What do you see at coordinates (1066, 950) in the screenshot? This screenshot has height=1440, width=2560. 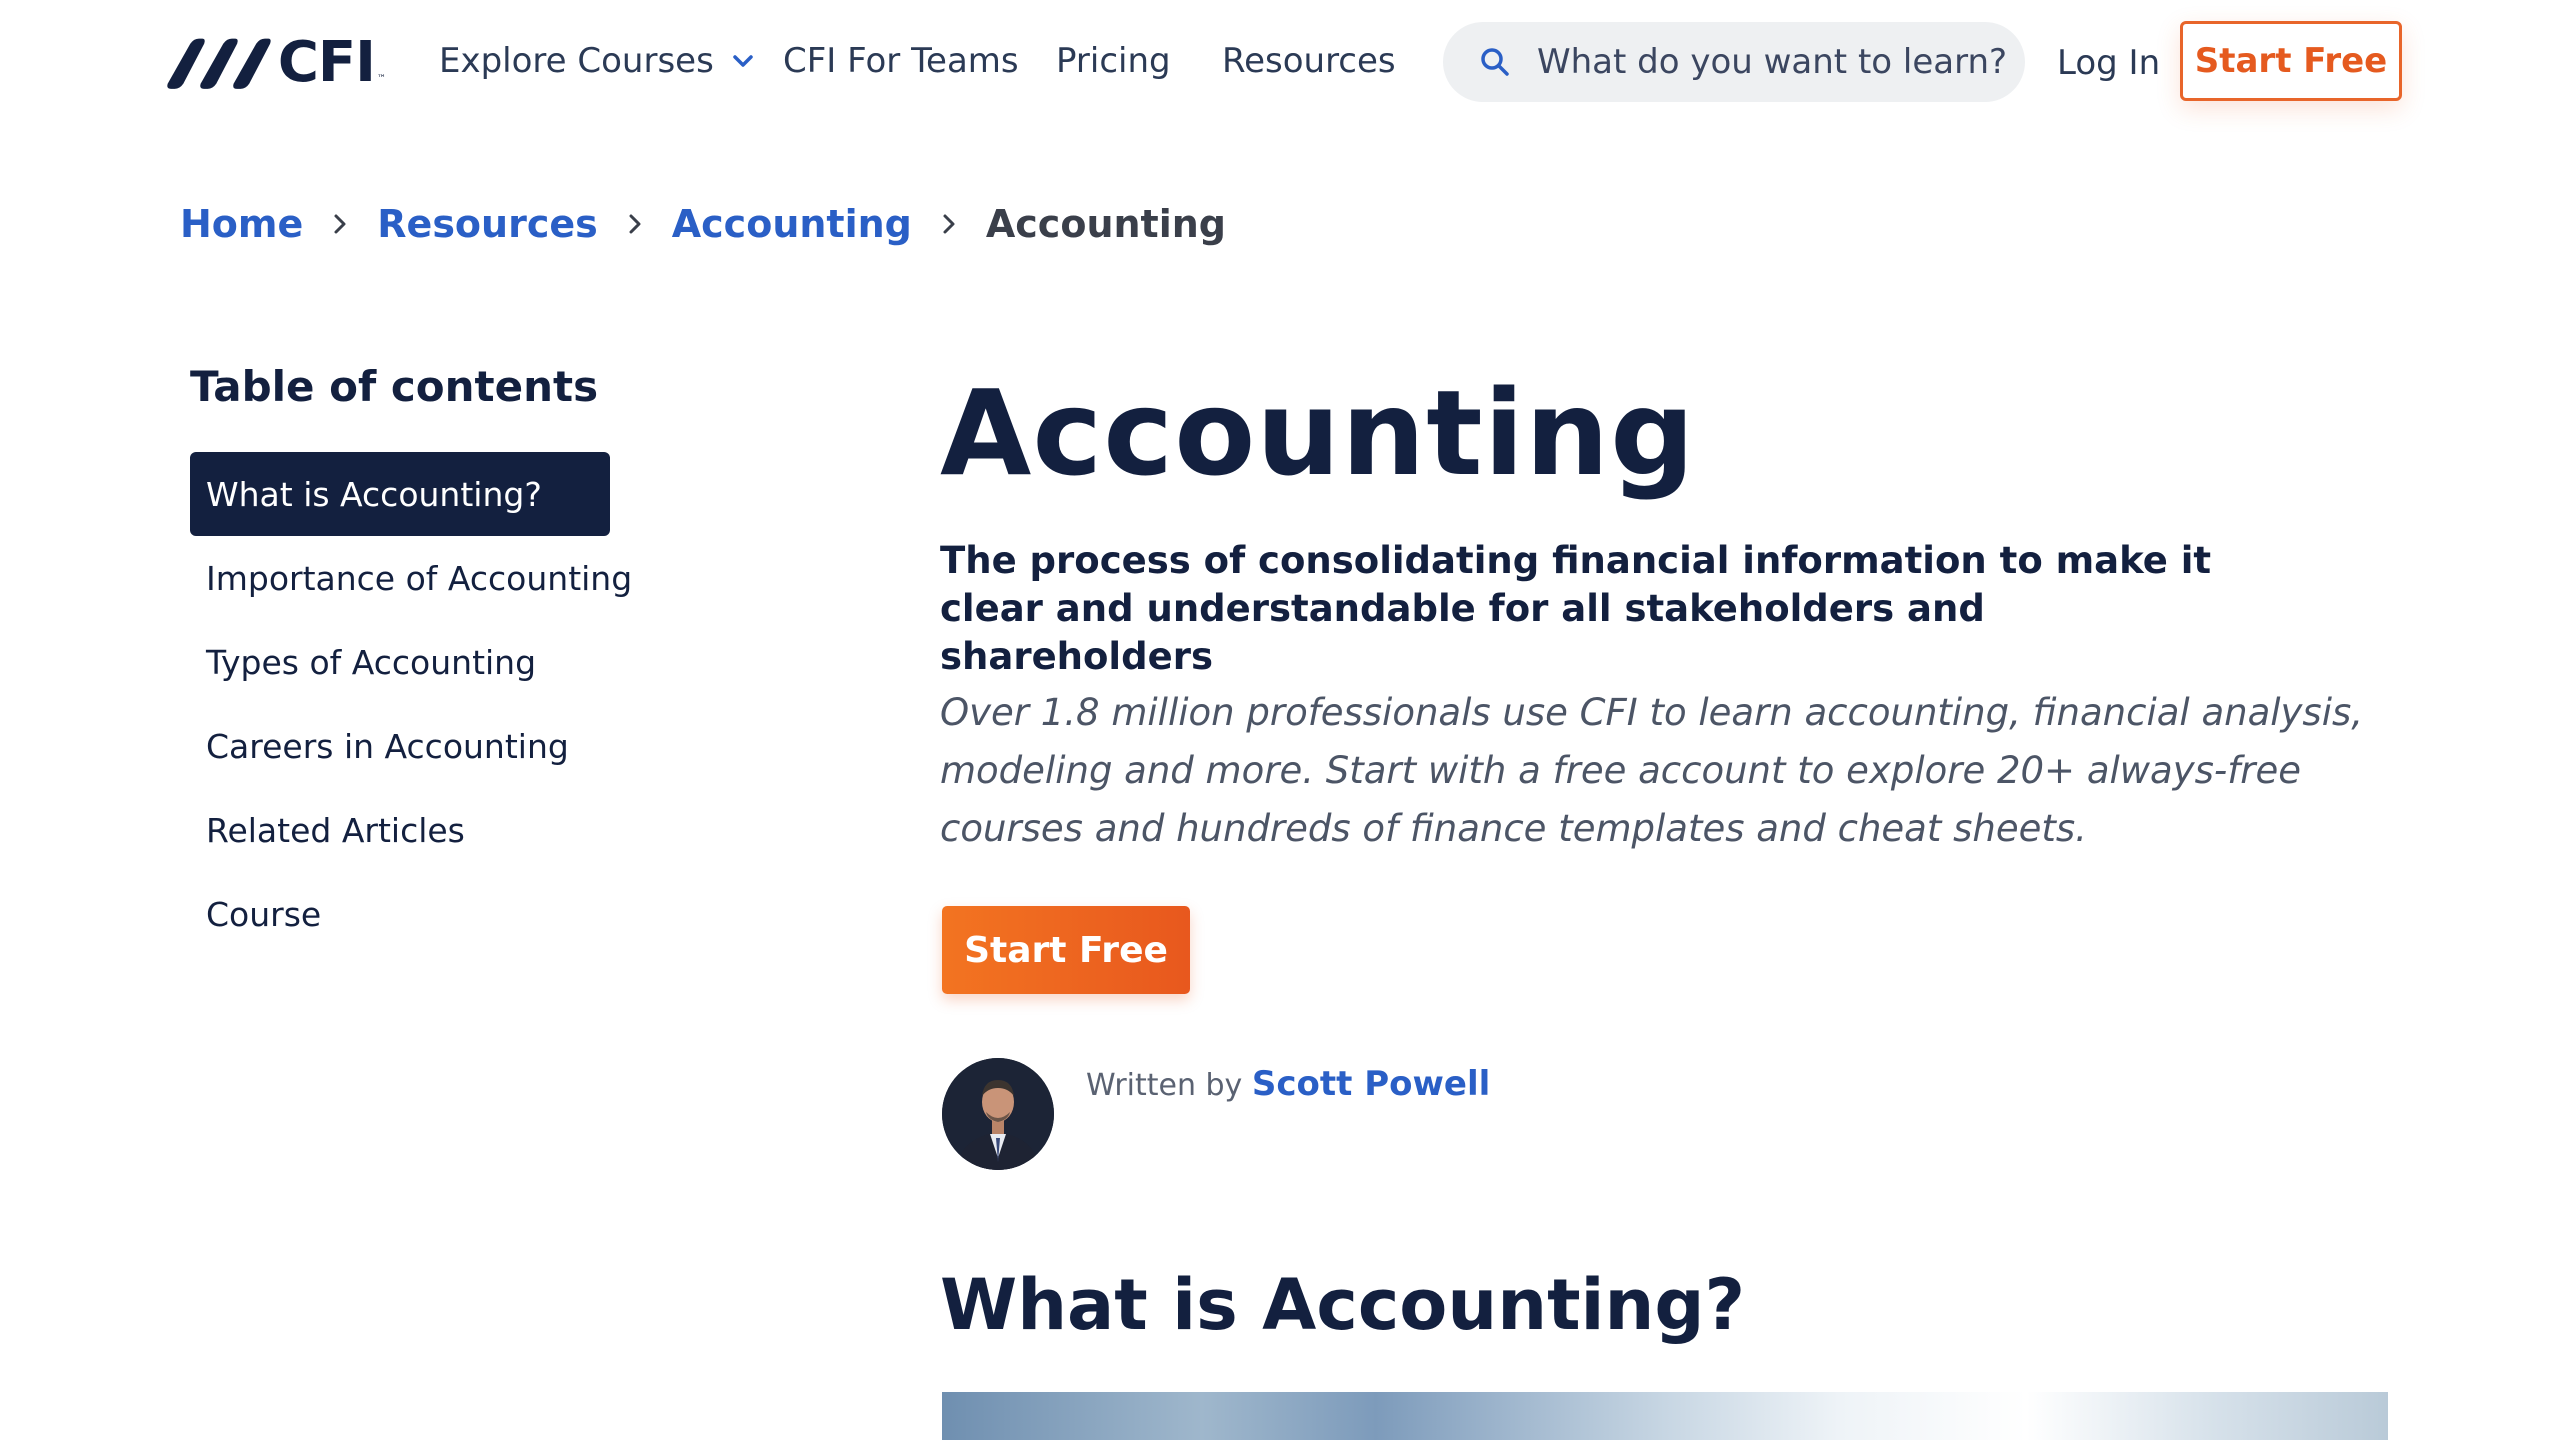 I see `start-free-button: Start Free` at bounding box center [1066, 950].